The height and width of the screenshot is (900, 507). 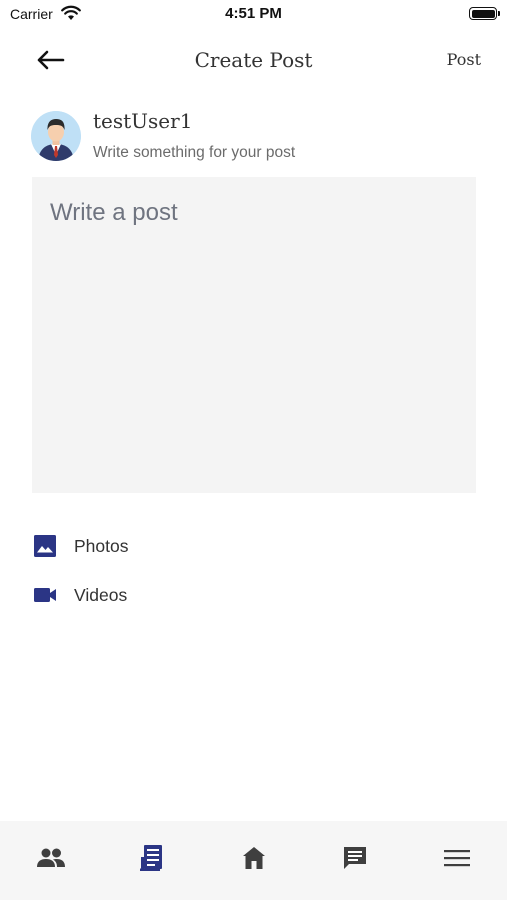 I want to click on page-title: Create Post, so click(x=253, y=60).